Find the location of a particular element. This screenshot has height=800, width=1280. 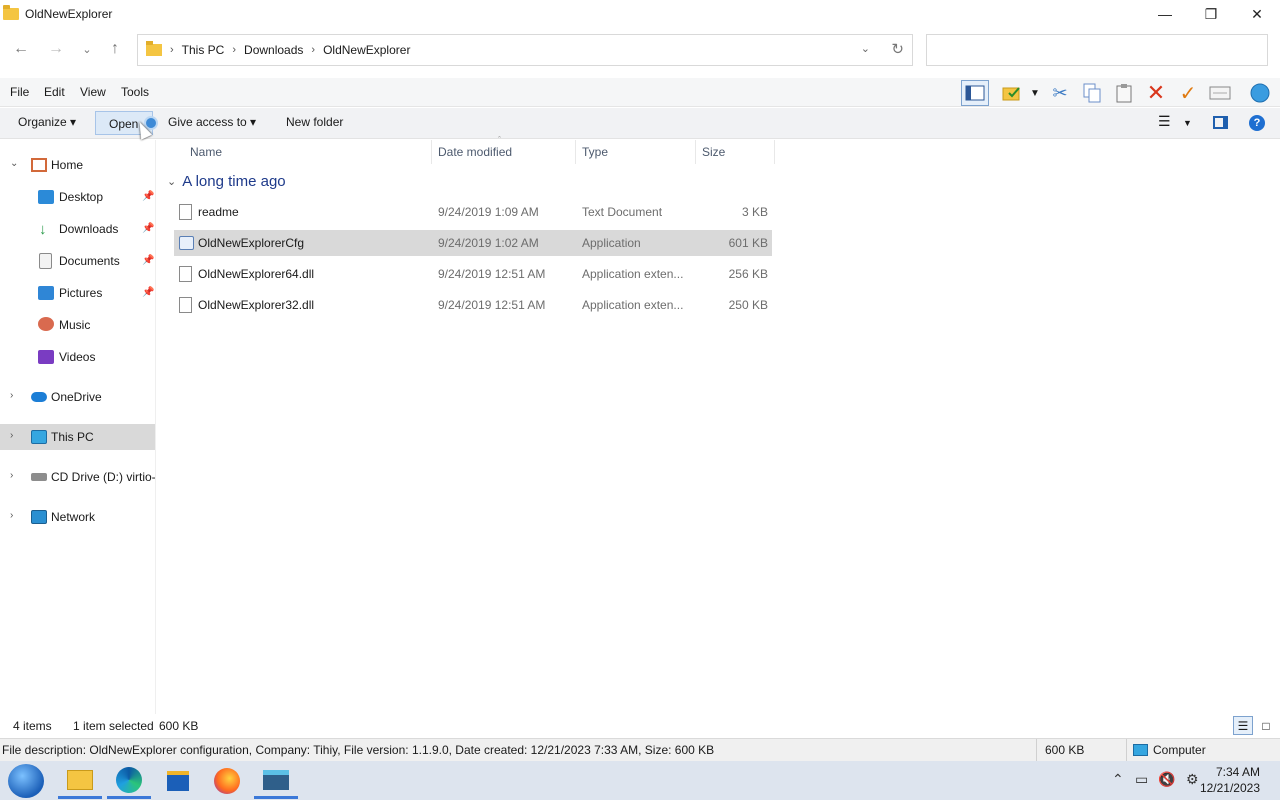

file-date: 9/24/2019 1:02 AM is located at coordinates (488, 243).